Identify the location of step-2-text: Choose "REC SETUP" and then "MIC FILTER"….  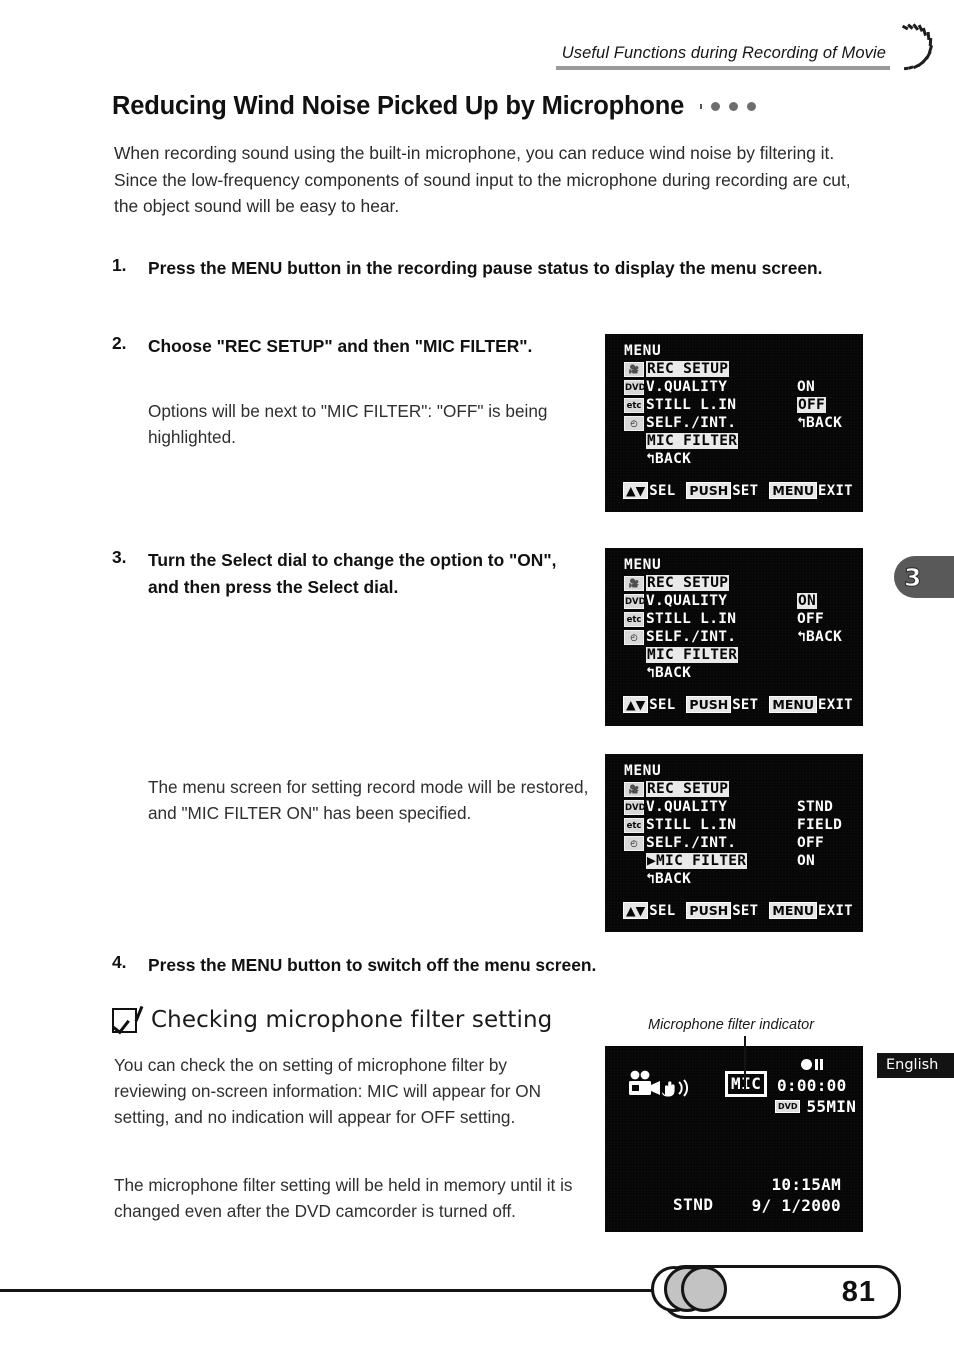
(340, 346).